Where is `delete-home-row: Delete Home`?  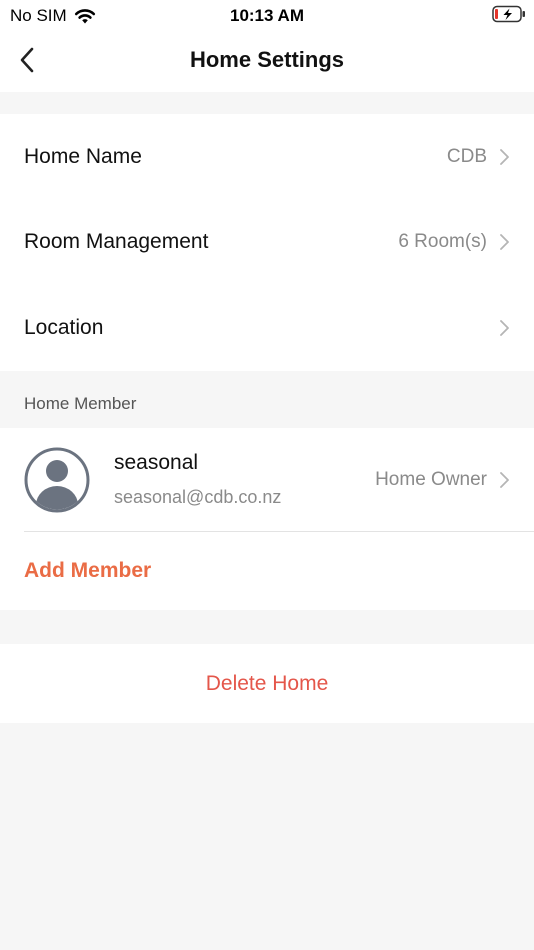 delete-home-row: Delete Home is located at coordinates (267, 683).